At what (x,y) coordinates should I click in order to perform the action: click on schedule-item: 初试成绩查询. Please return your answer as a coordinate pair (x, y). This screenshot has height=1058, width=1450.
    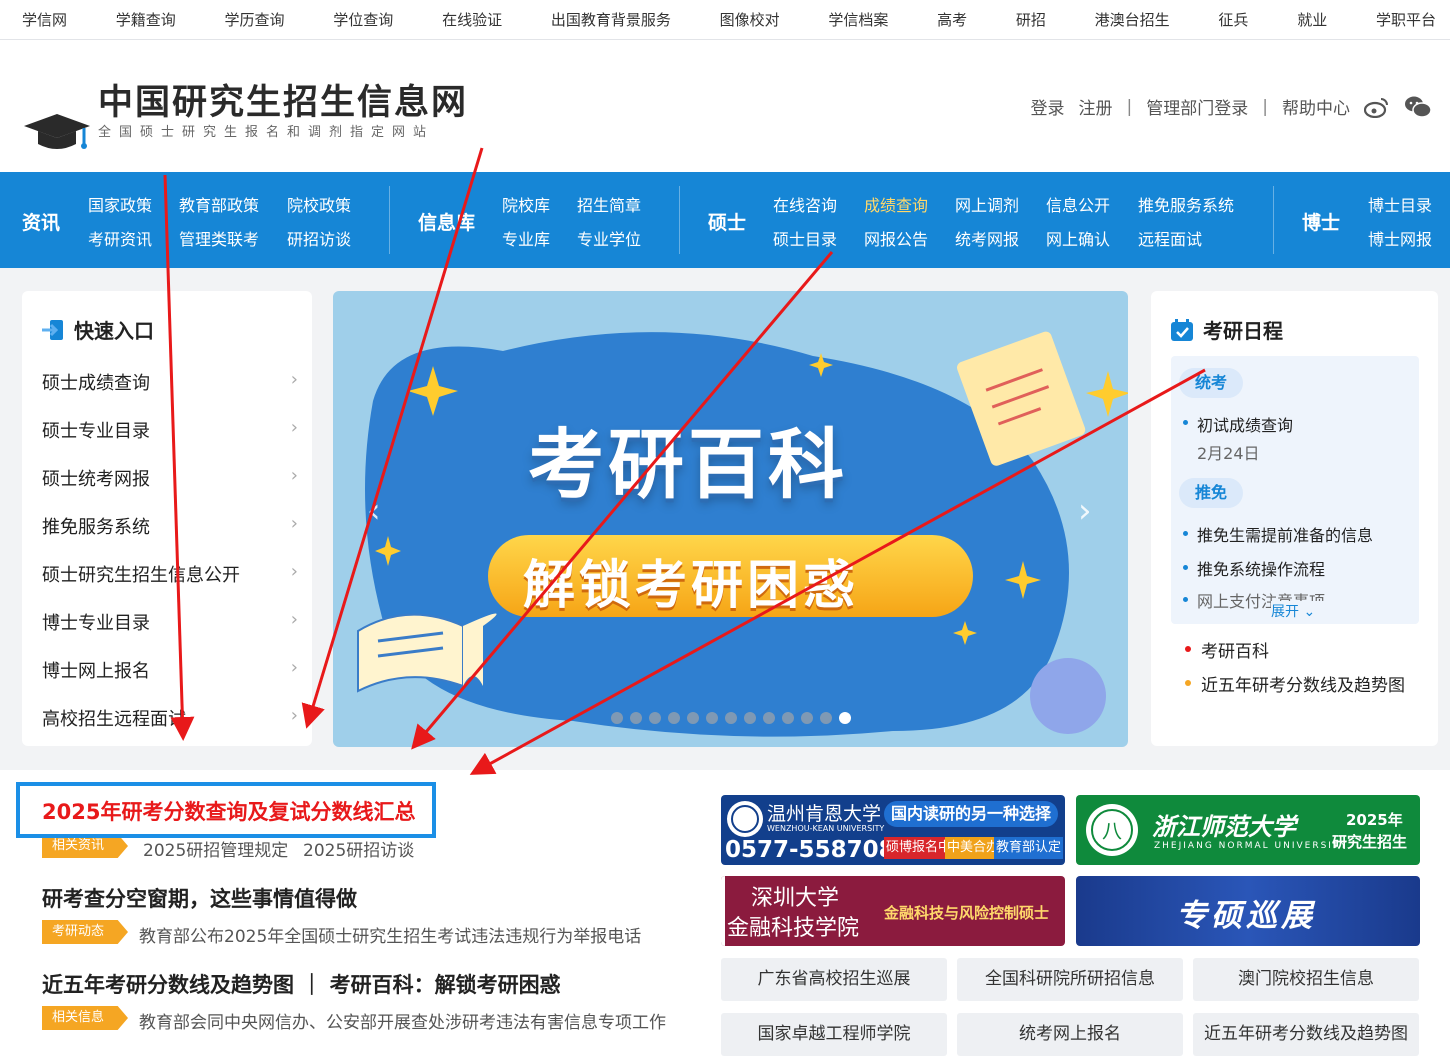
    Looking at the image, I should click on (1245, 424).